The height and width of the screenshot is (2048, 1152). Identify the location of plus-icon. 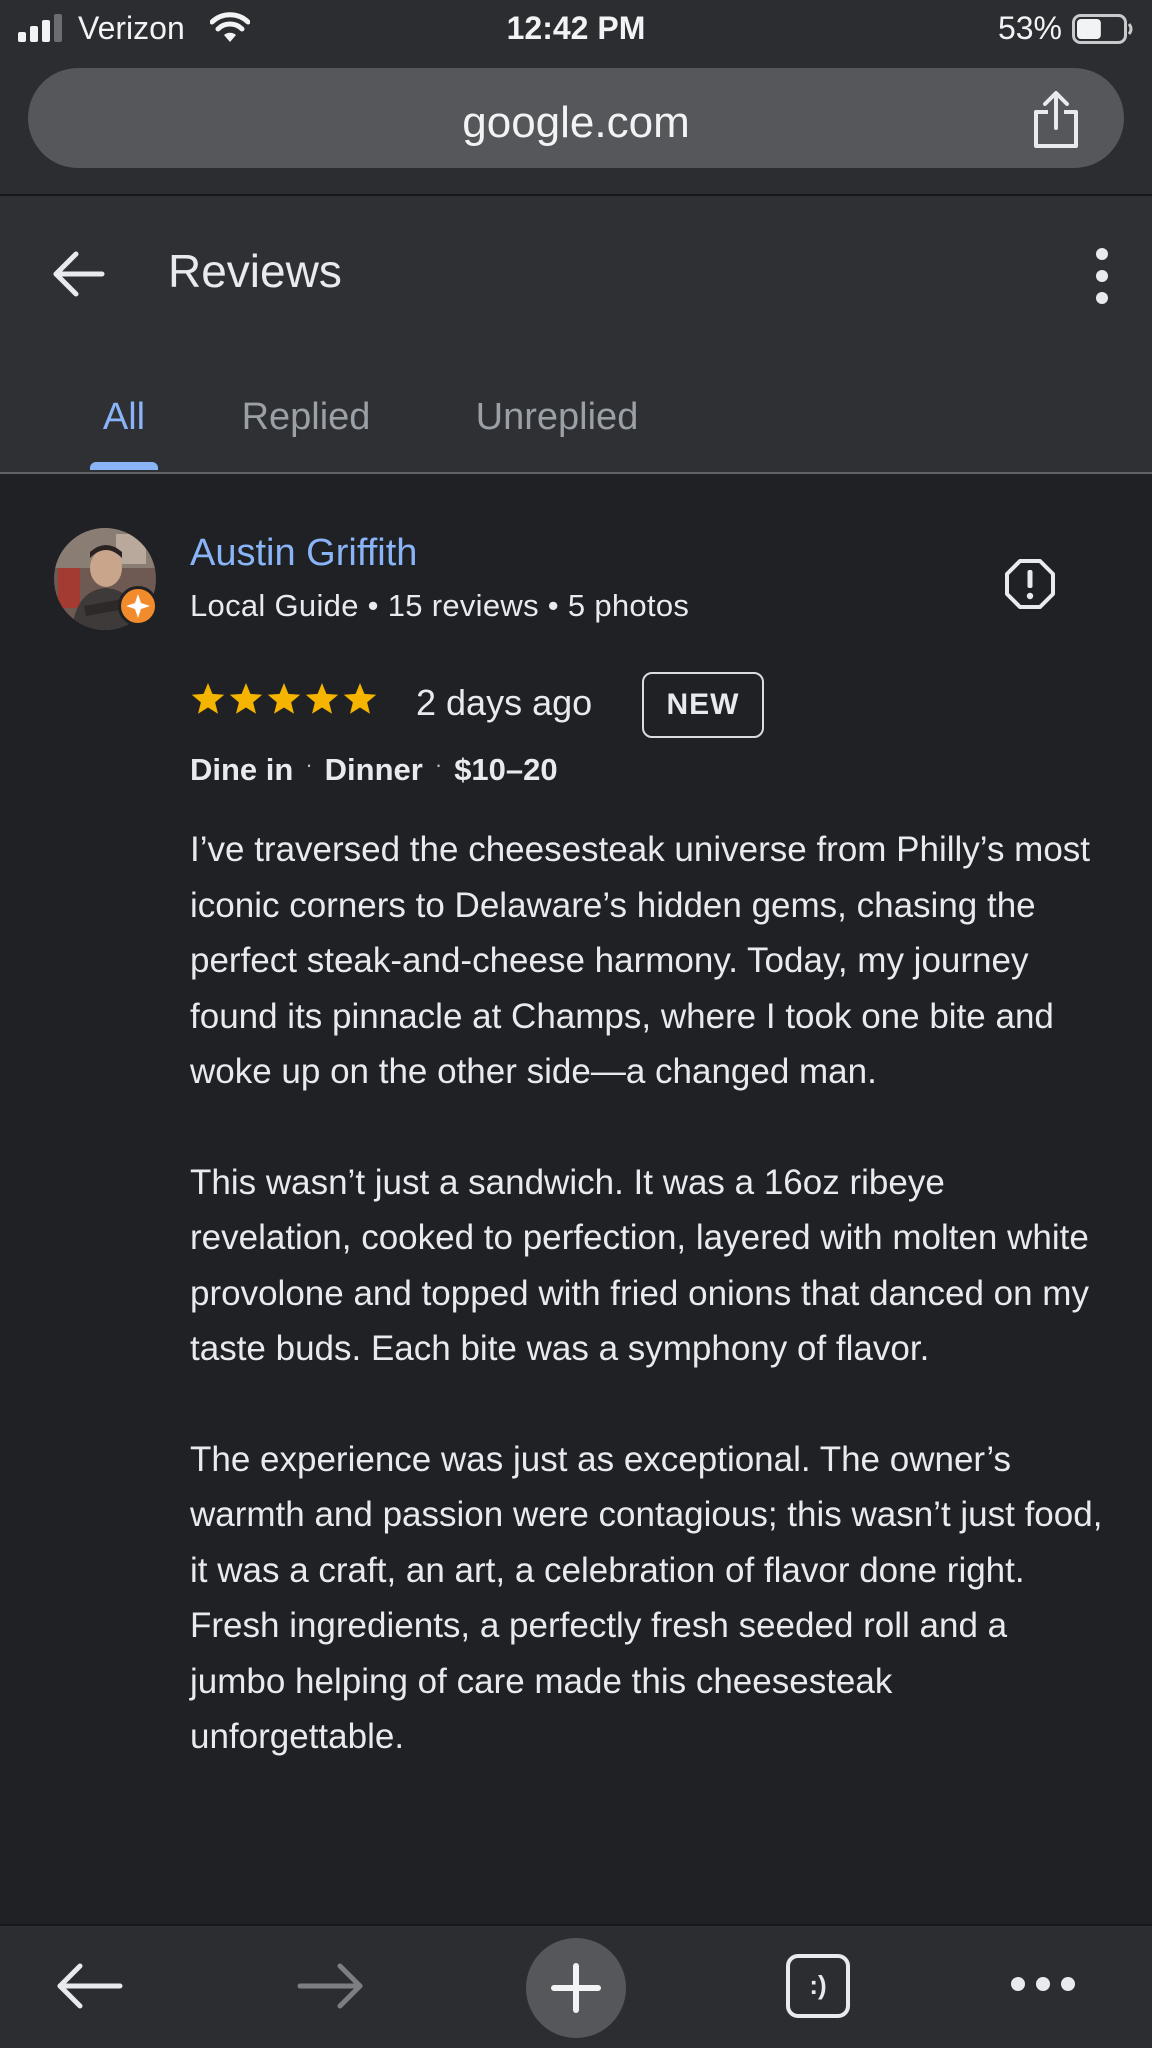
(576, 1988).